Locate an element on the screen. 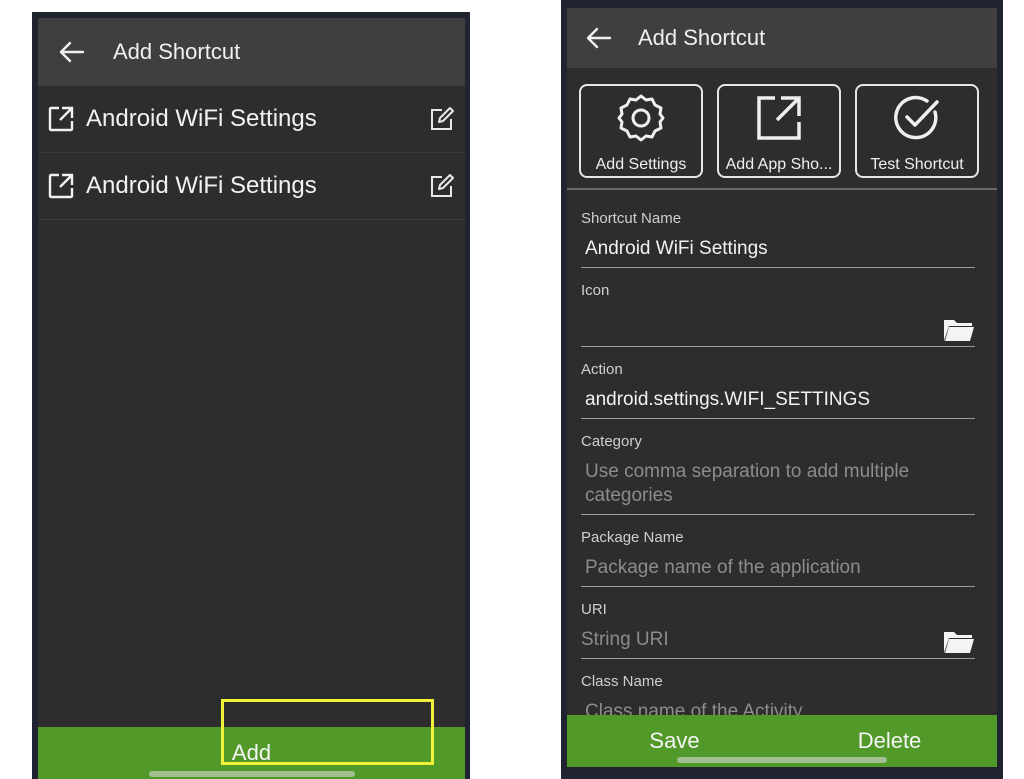  action-input: android.settings.WIFI_SETTINGS is located at coordinates (778, 403).